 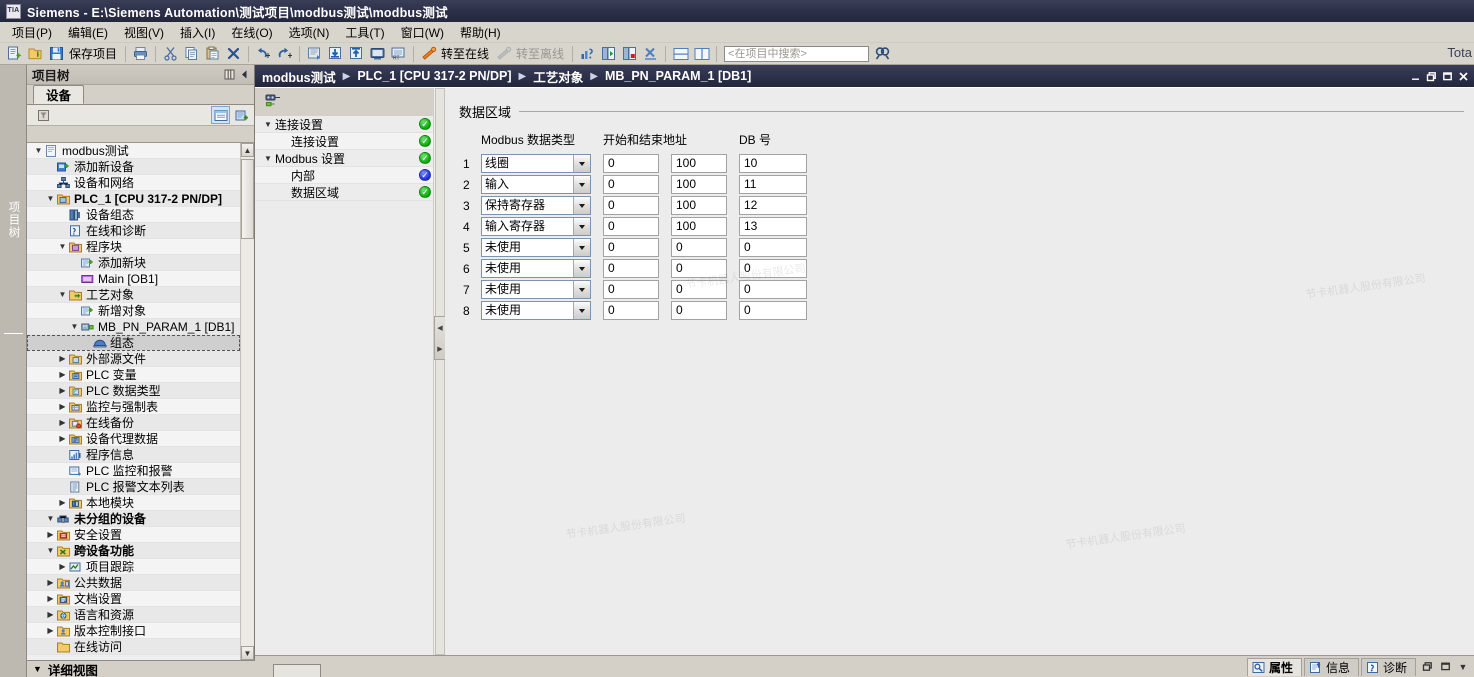 What do you see at coordinates (1463, 76) in the screenshot?
I see `close-icon` at bounding box center [1463, 76].